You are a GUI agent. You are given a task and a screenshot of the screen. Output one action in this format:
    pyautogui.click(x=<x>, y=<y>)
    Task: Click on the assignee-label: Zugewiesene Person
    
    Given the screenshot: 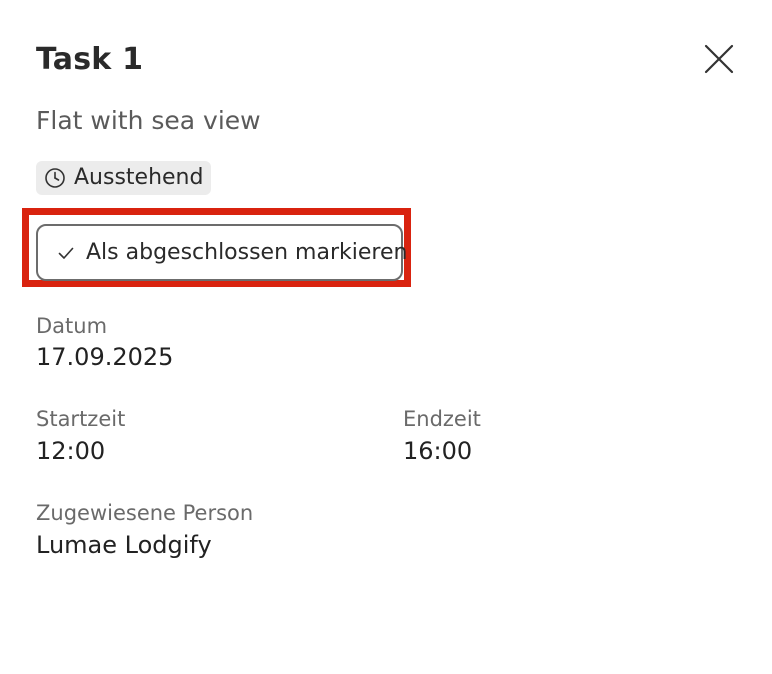 What is the action you would take?
    pyautogui.click(x=145, y=513)
    